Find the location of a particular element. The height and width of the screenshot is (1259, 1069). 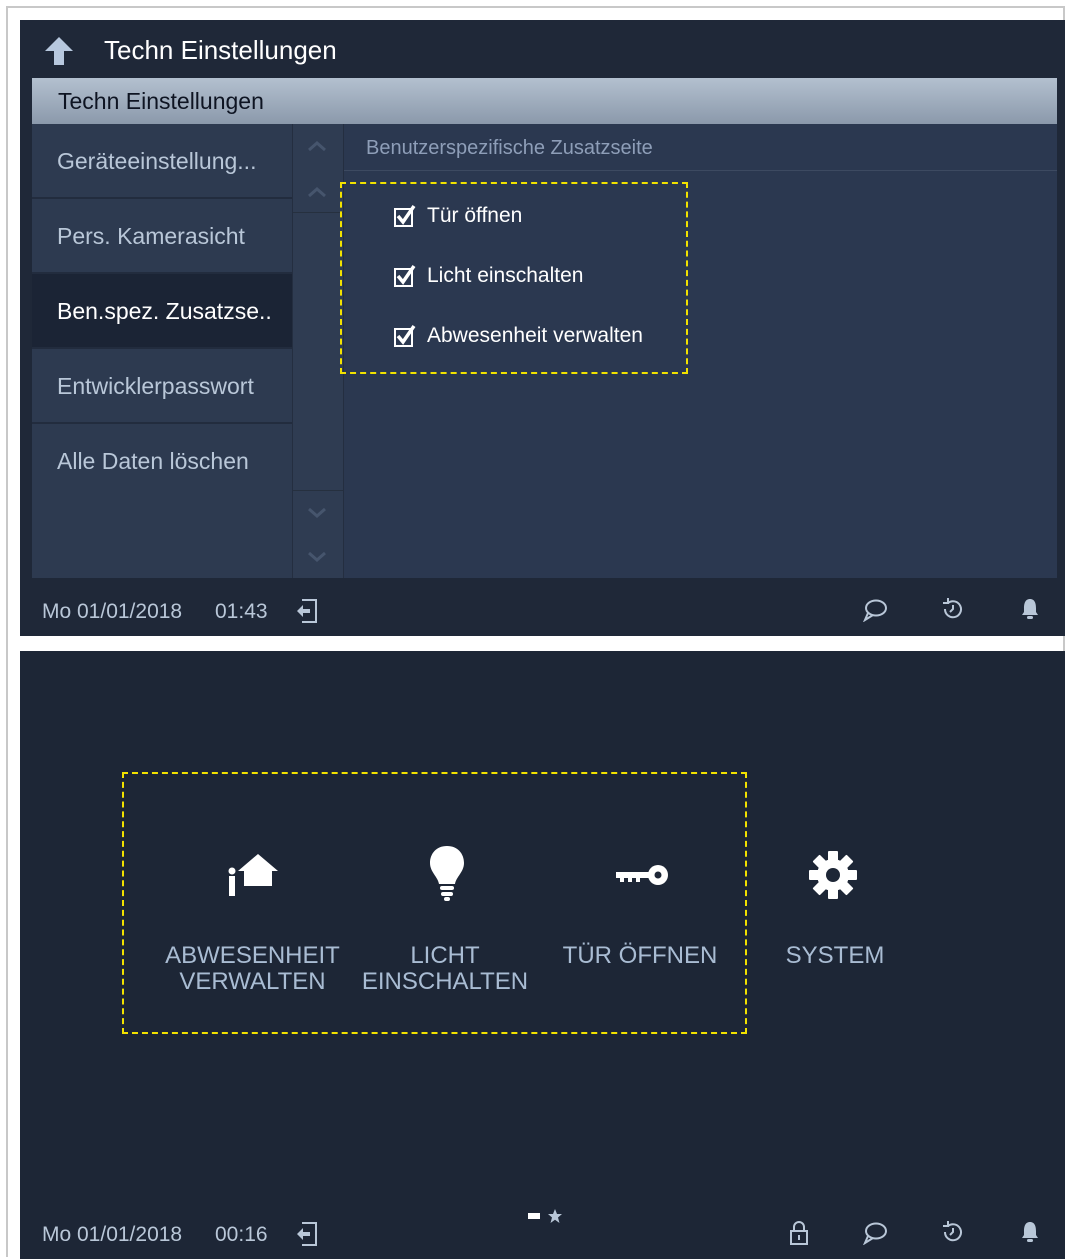

checkbox-manage-absence: Abwesenheit verwalten is located at coordinates (518, 336).